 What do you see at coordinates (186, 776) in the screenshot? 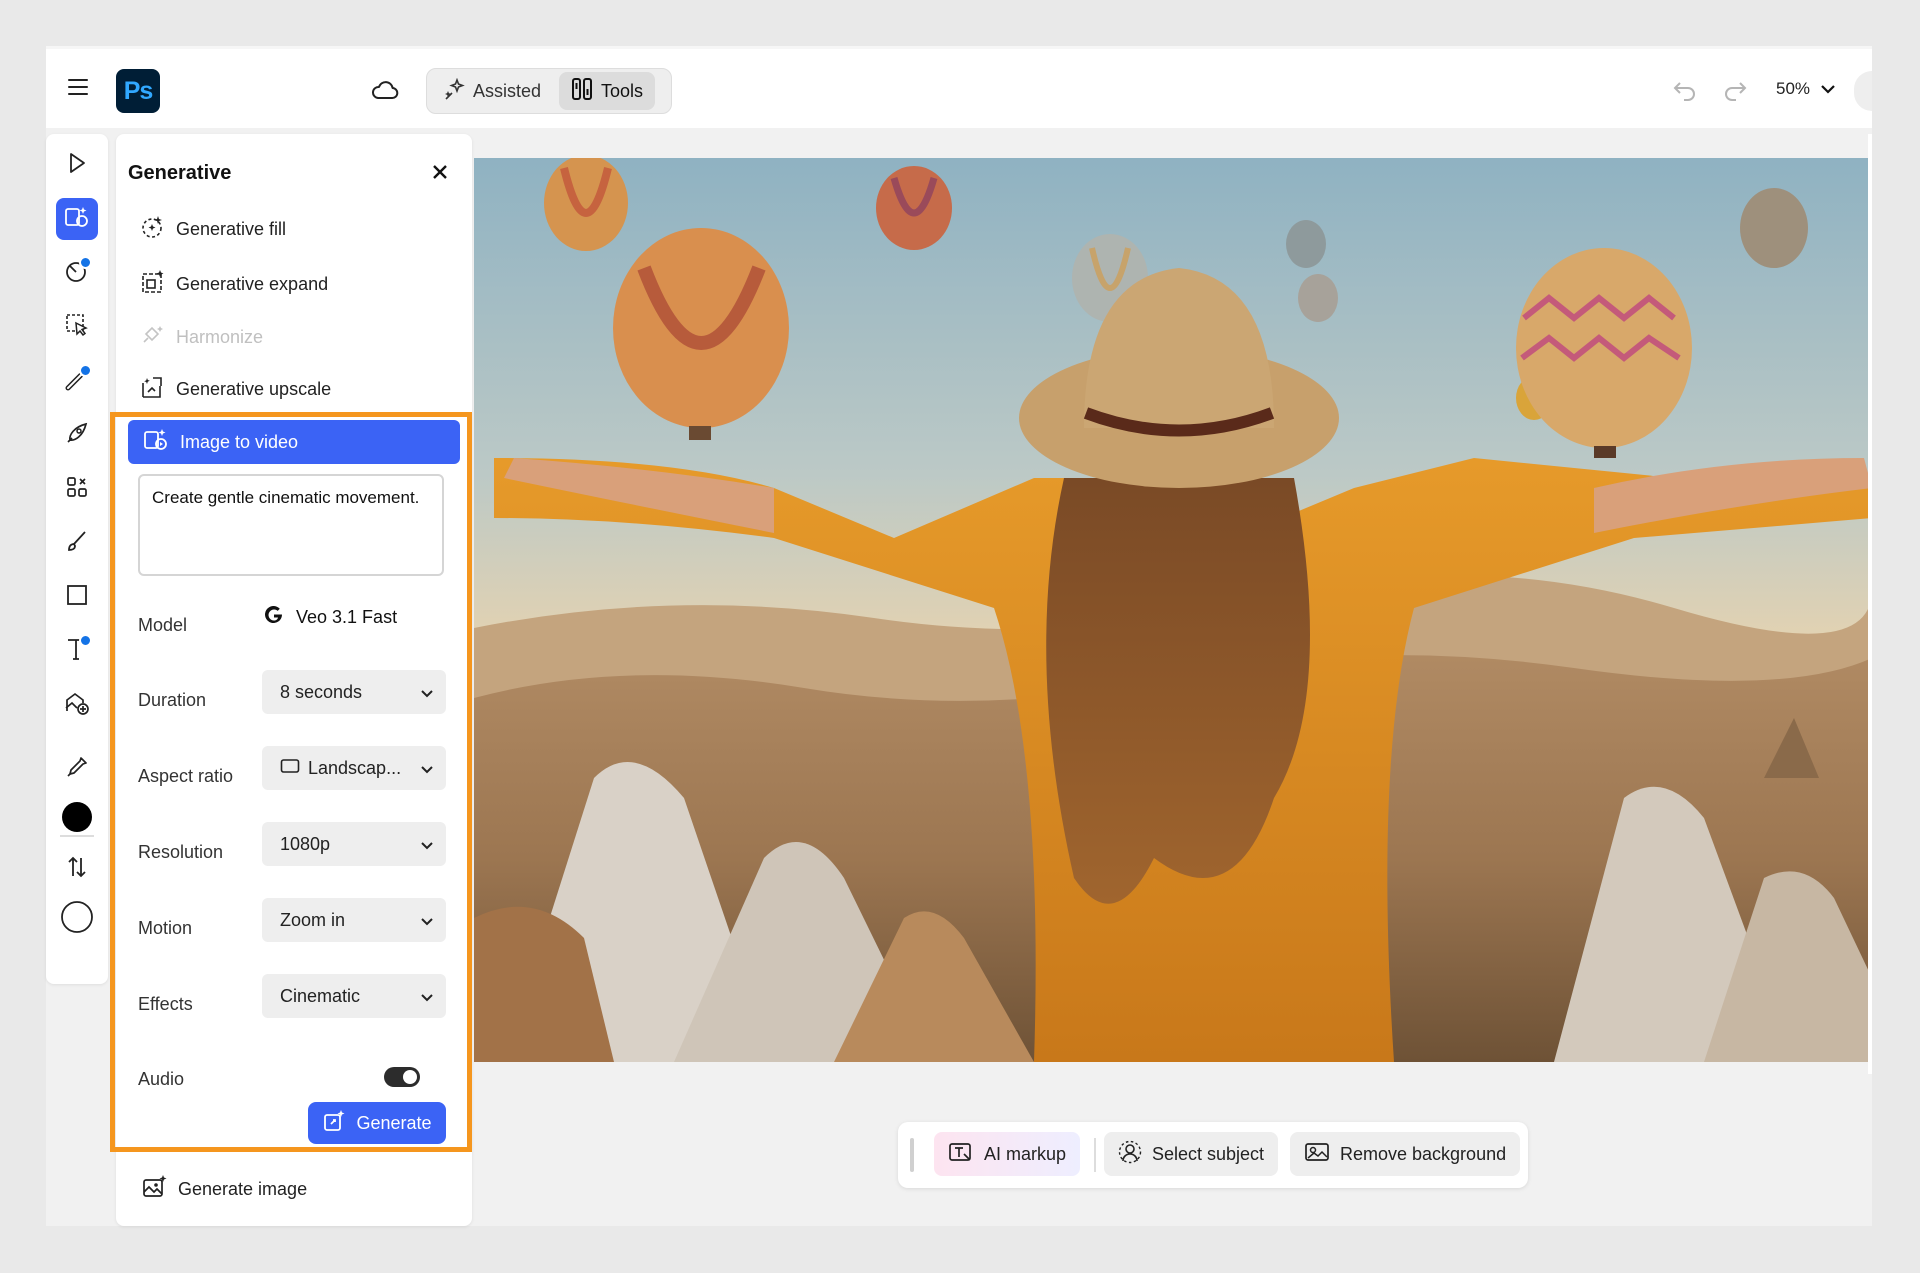
I see `aspect-ratio-label: Aspect ratio` at bounding box center [186, 776].